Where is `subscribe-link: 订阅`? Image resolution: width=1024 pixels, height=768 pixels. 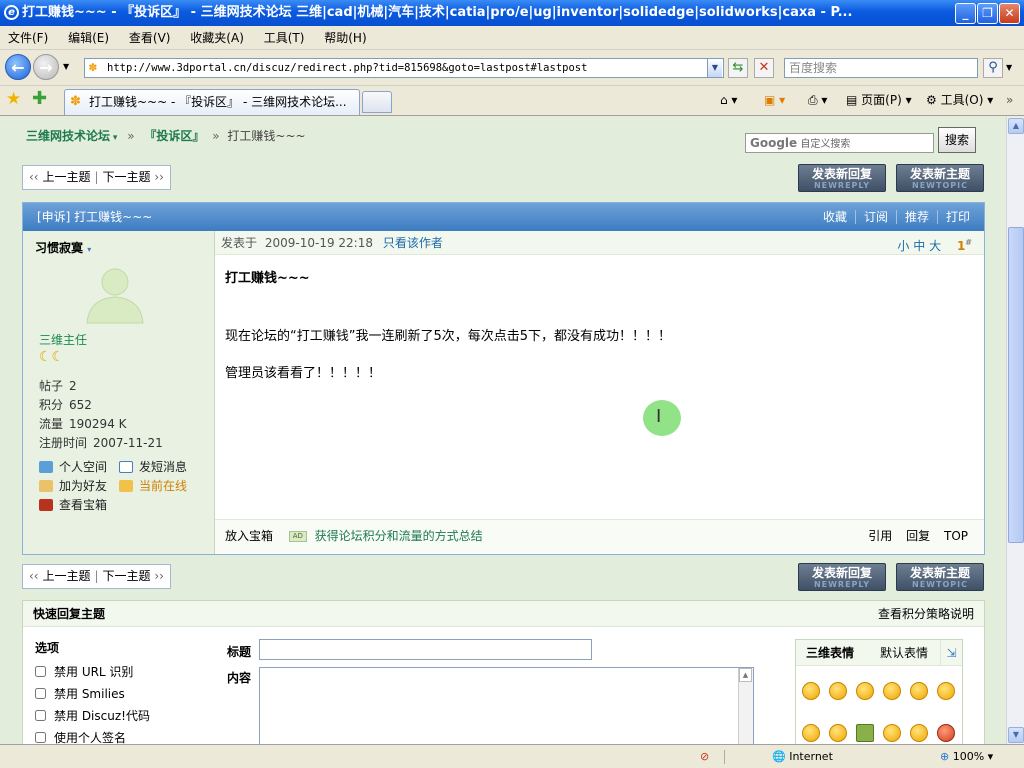 subscribe-link: 订阅 is located at coordinates (875, 217).